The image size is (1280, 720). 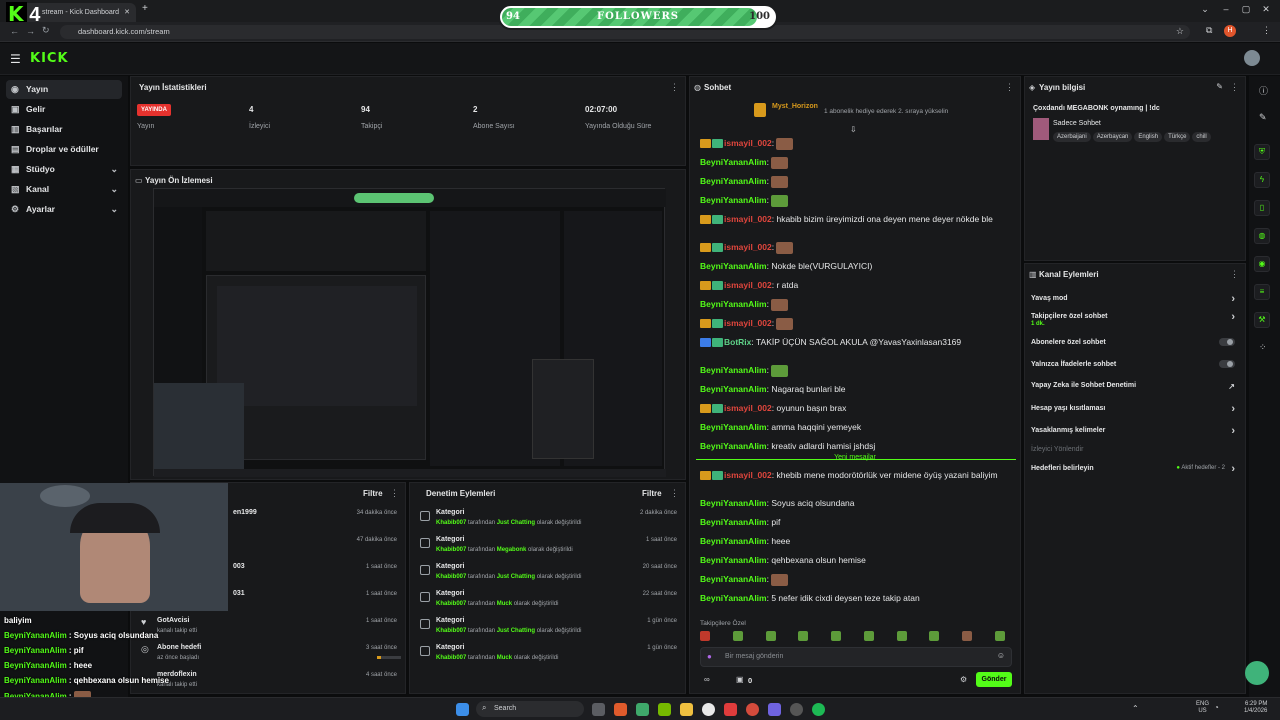 What do you see at coordinates (1227, 364) in the screenshot?
I see `emotes-chat-toggle` at bounding box center [1227, 364].